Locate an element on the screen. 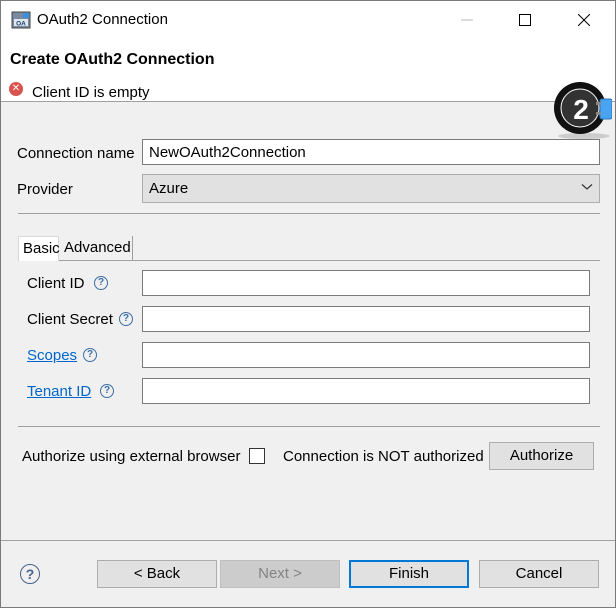 The width and height of the screenshot is (616, 608). tenant-id-help-icon: ? is located at coordinates (107, 391).